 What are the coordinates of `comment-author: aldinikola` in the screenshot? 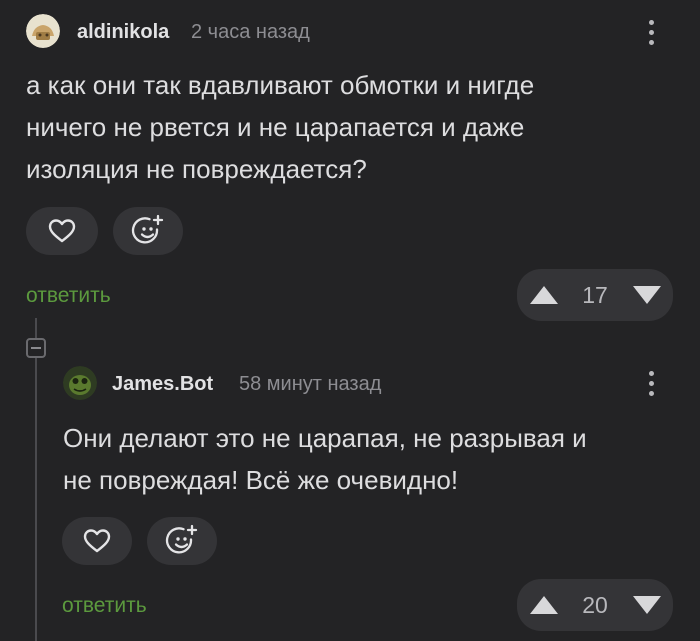 It's located at (123, 32).